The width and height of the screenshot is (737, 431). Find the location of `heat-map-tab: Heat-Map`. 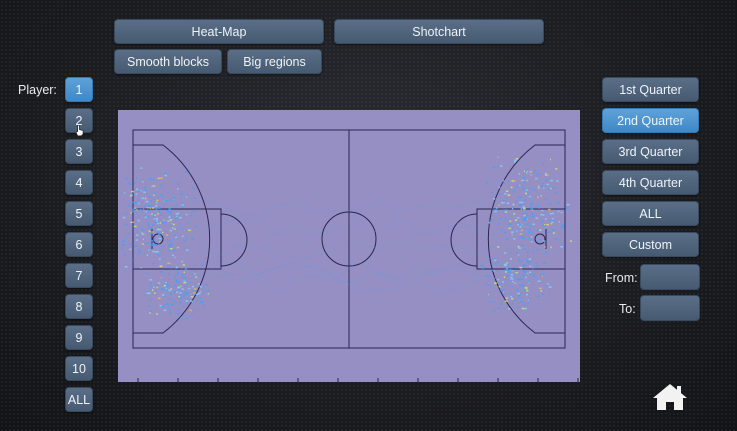

heat-map-tab: Heat-Map is located at coordinates (219, 31).